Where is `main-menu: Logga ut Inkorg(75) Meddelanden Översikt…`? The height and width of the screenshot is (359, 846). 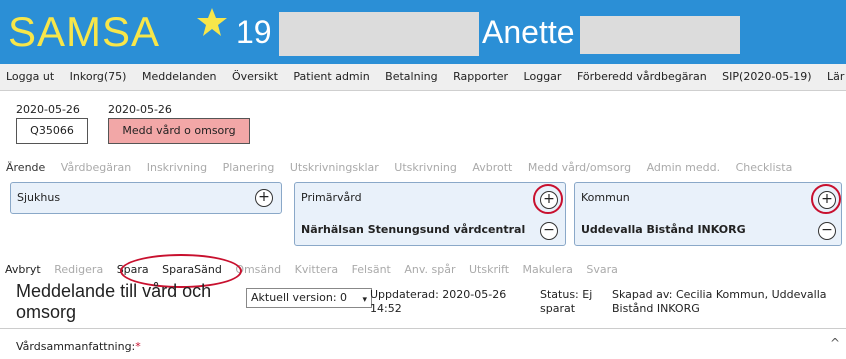
main-menu: Logga ut Inkorg(75) Meddelanden Översikt… is located at coordinates (423, 77).